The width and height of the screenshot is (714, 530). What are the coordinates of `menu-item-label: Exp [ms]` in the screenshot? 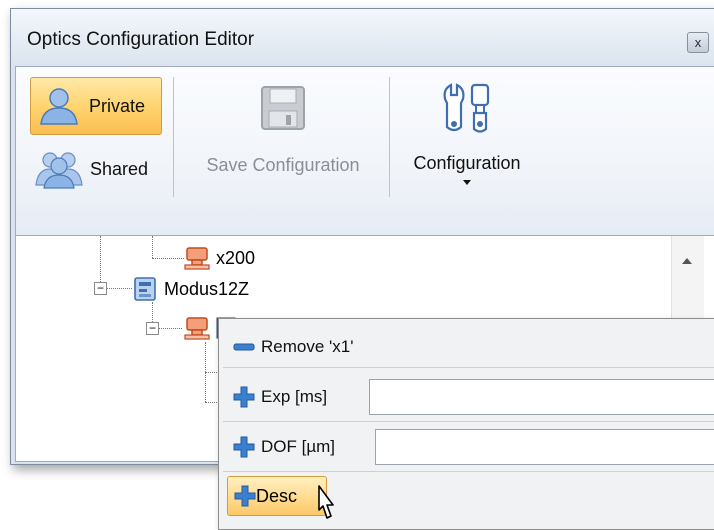 It's located at (294, 396).